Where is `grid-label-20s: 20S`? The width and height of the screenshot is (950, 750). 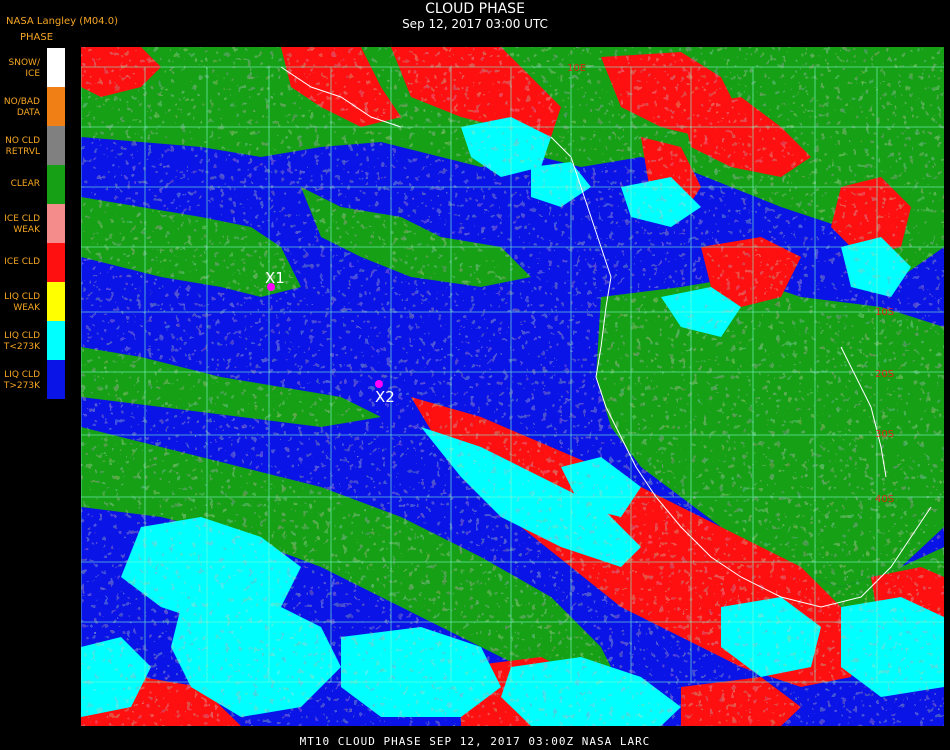
grid-label-20s: 20S is located at coordinates (884, 374).